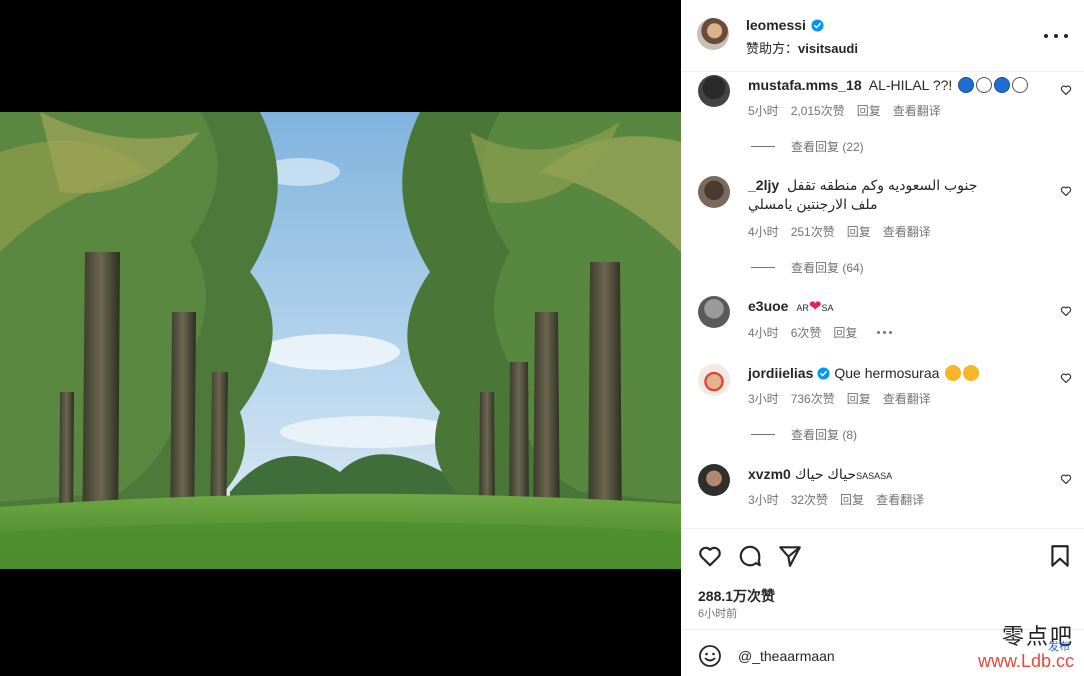 The height and width of the screenshot is (676, 1084). I want to click on commenter-username: jordiielias, so click(780, 373).